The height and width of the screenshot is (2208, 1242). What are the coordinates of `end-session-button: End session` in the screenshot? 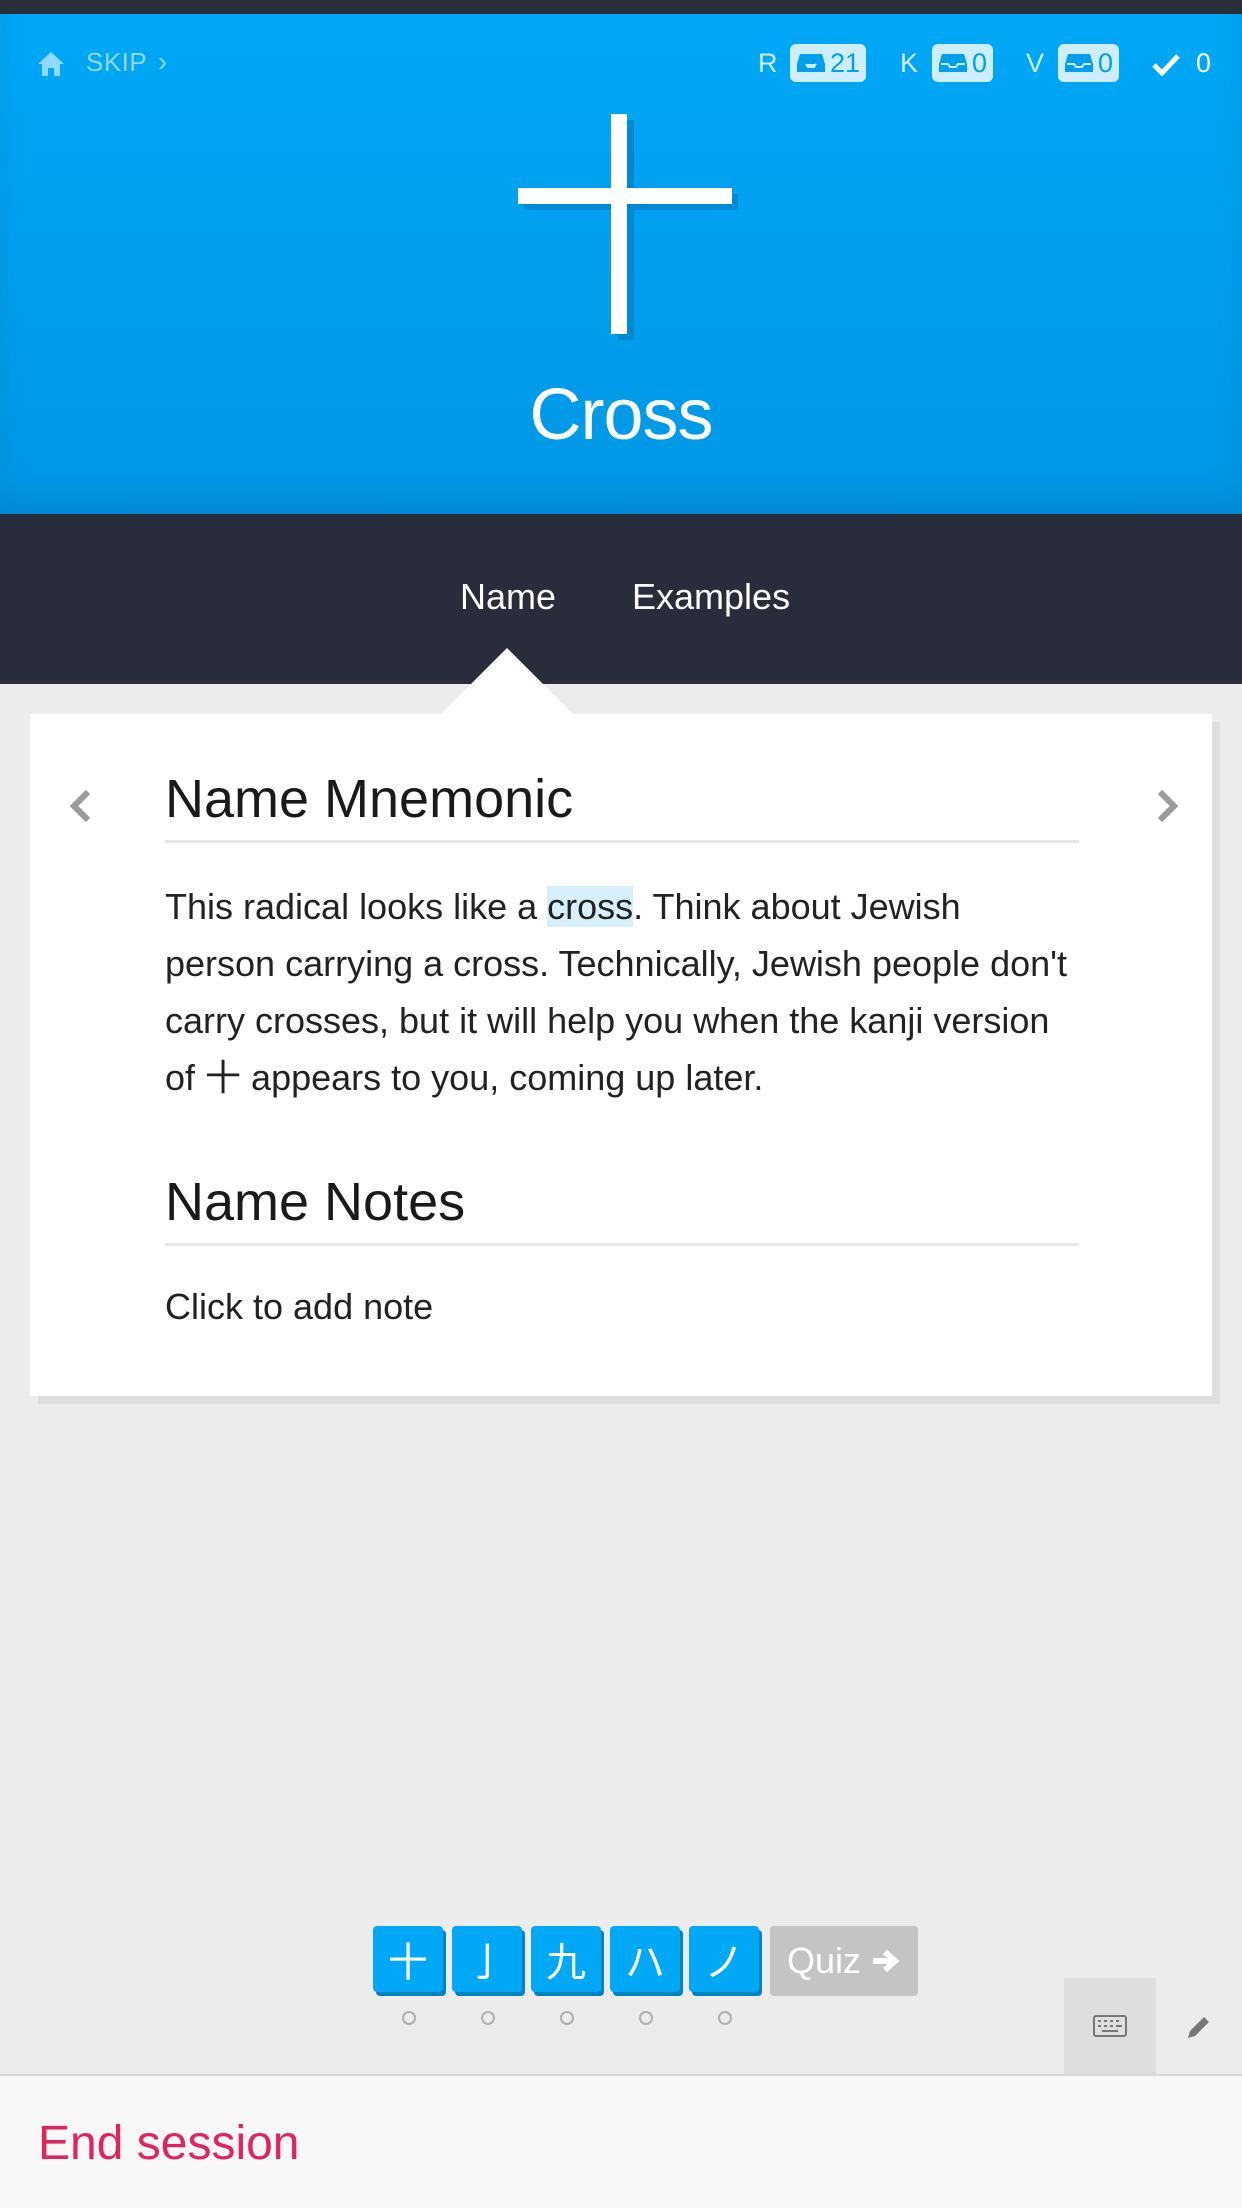 It's located at (169, 2143).